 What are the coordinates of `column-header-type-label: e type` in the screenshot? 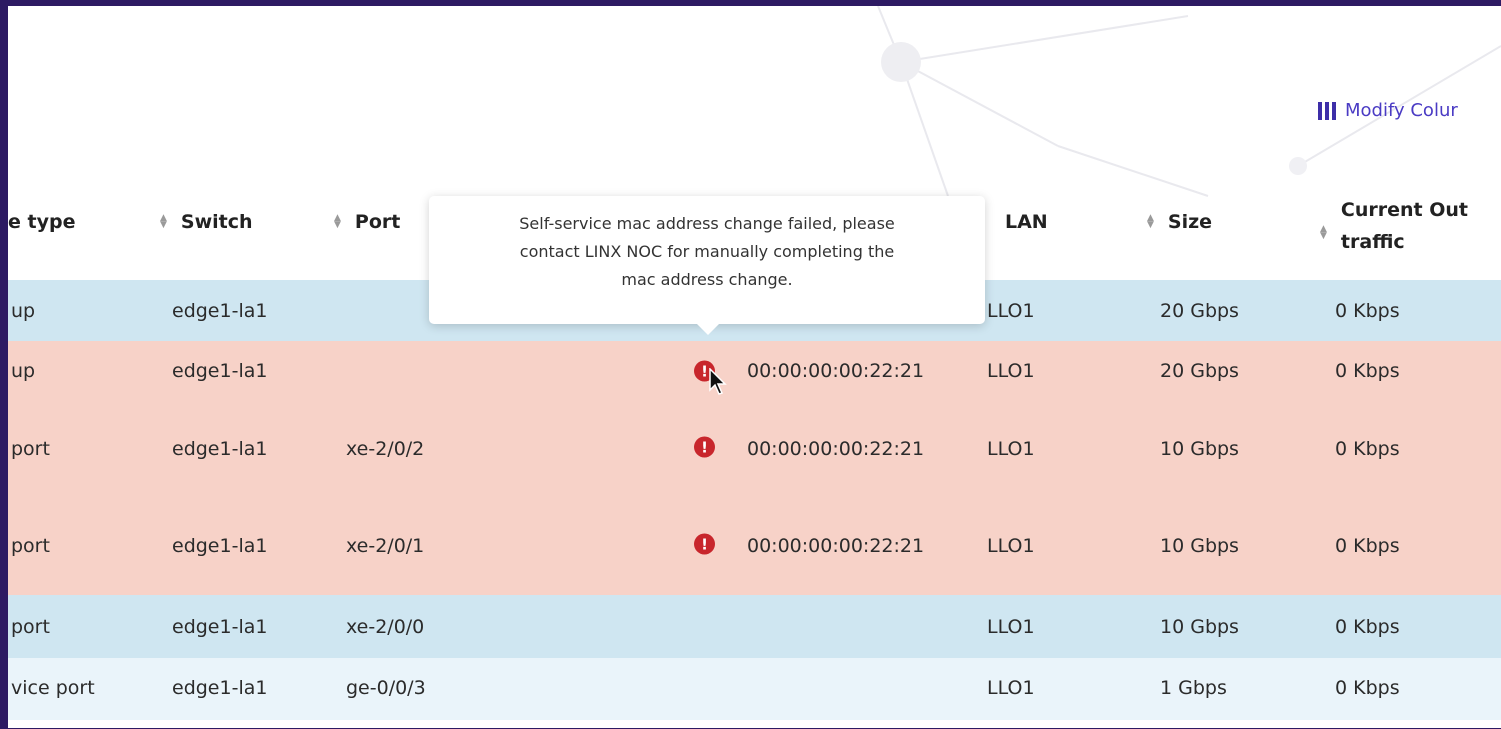 It's located at (42, 222).